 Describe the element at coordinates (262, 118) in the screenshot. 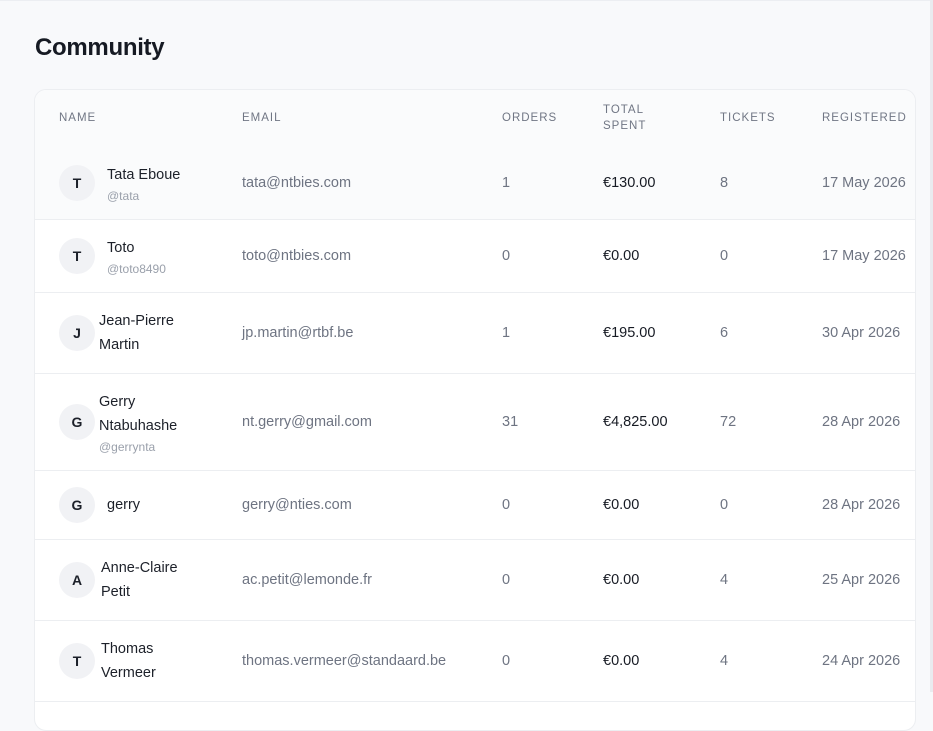

I see `column-header-email: EMAIL` at that location.